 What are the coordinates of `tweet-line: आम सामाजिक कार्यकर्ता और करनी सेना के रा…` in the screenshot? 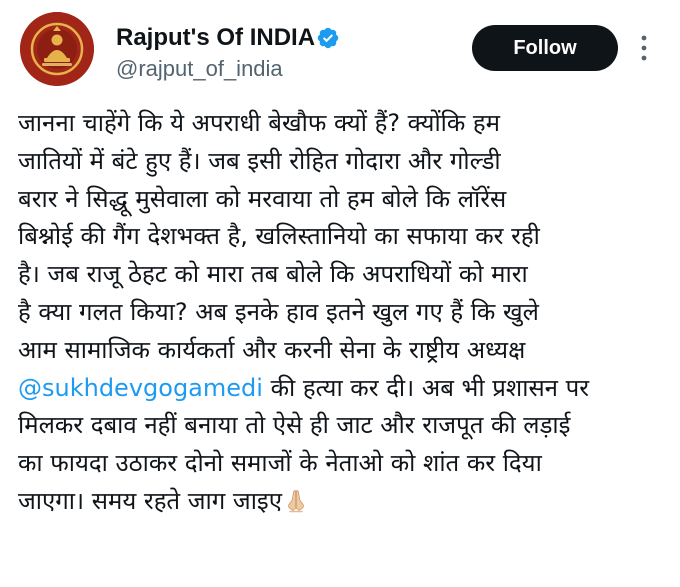 It's located at (272, 349).